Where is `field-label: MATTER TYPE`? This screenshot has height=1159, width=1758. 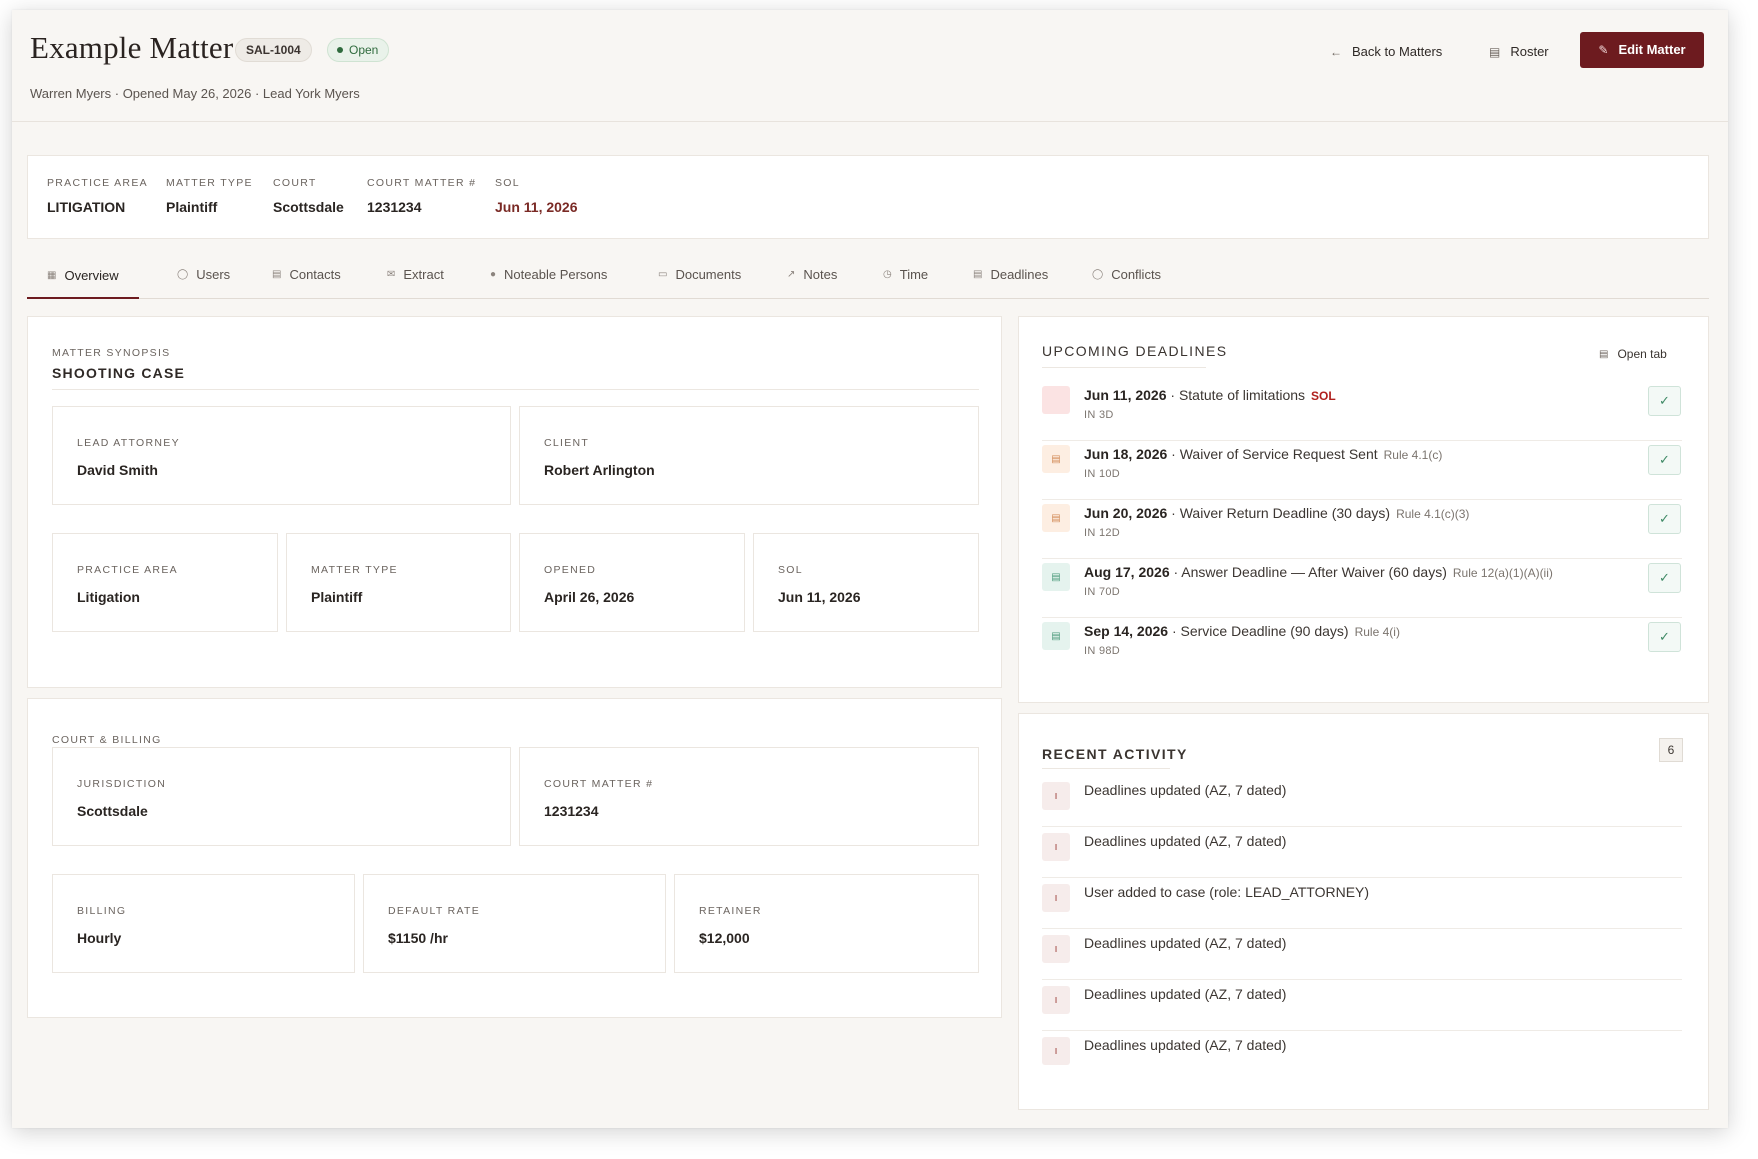 field-label: MATTER TYPE is located at coordinates (354, 570).